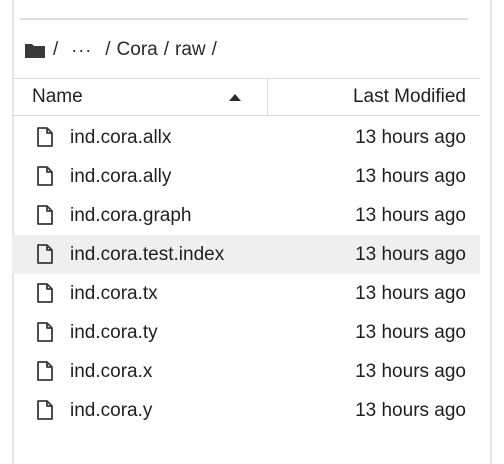  What do you see at coordinates (246, 410) in the screenshot?
I see `file-row: ind.cora.y 13 hours ago` at bounding box center [246, 410].